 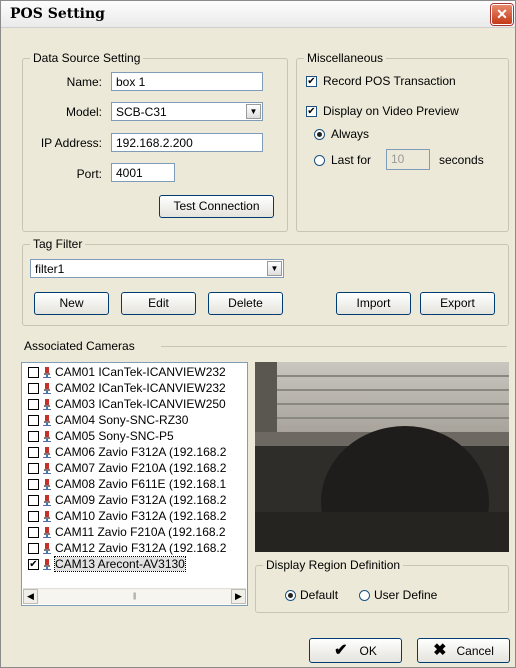 What do you see at coordinates (461, 160) in the screenshot?
I see `seconds-label: seconds` at bounding box center [461, 160].